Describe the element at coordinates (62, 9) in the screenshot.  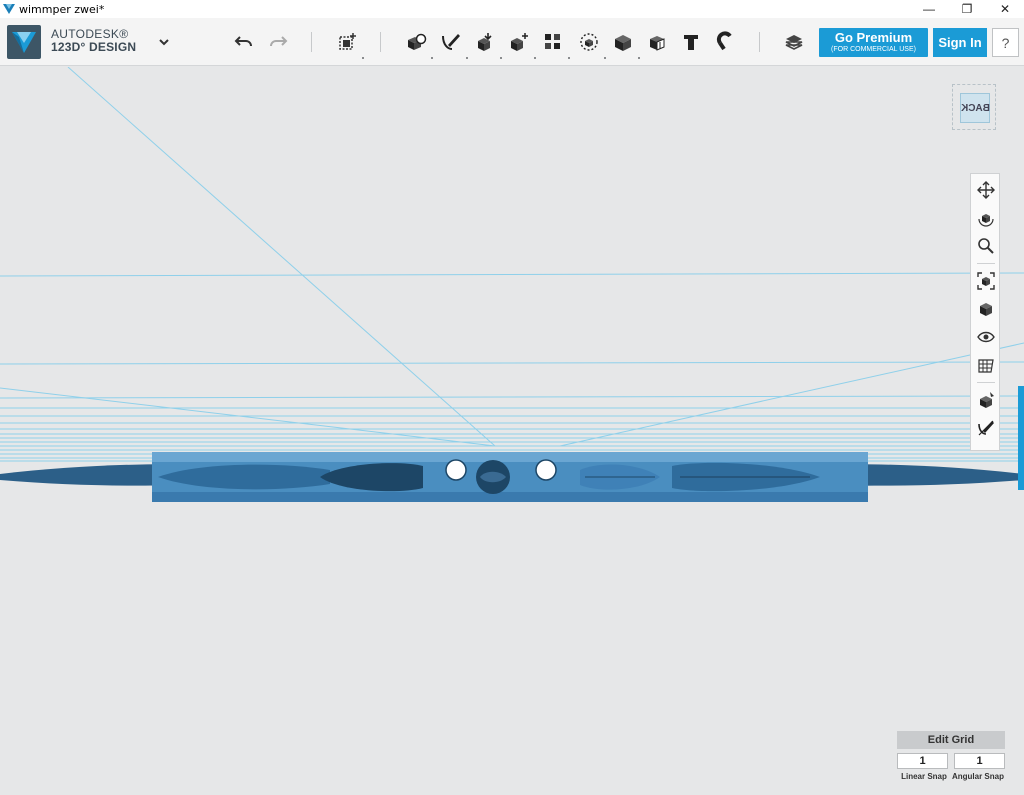
I see `window-title: wimmper zwei*` at that location.